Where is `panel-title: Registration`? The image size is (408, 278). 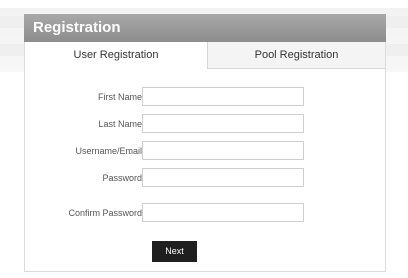 panel-title: Registration is located at coordinates (205, 28).